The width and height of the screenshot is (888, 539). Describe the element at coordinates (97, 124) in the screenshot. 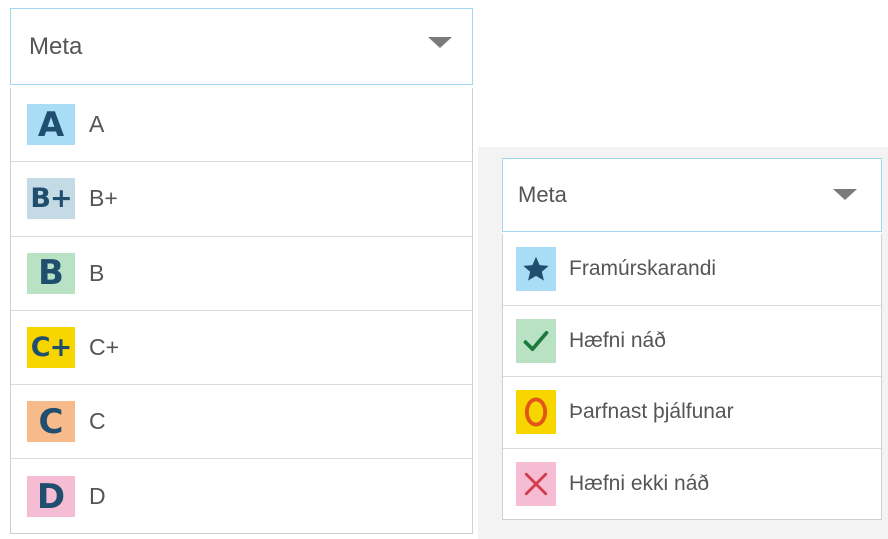

I see `option-label: A` at that location.